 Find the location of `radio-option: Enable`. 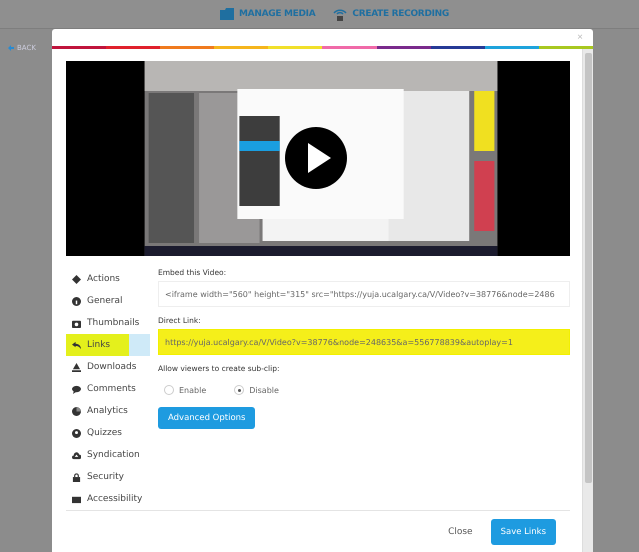

radio-option: Enable is located at coordinates (185, 390).